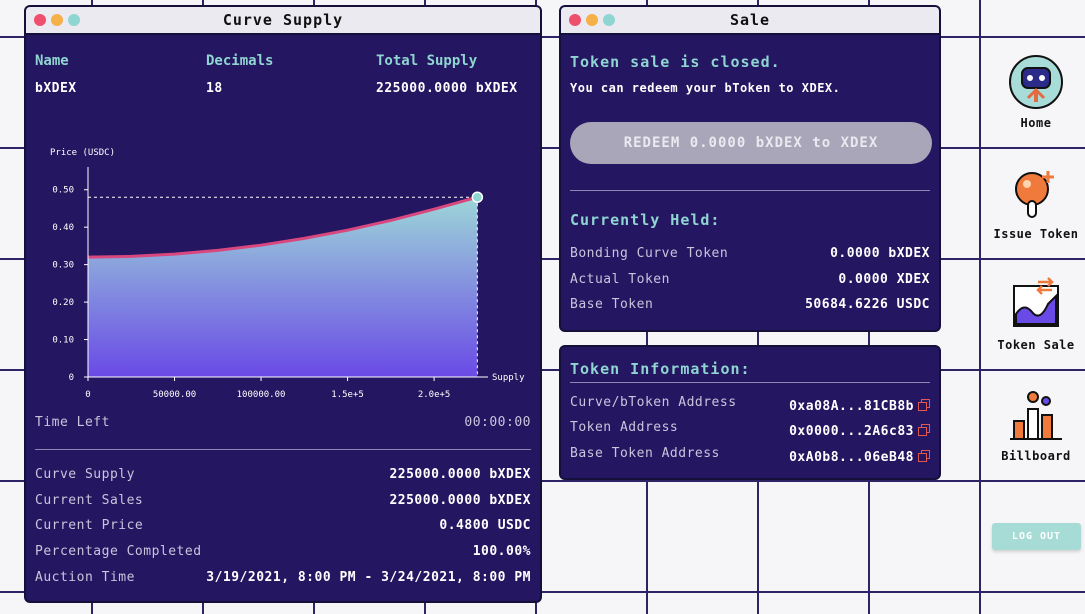 Image resolution: width=1085 pixels, height=614 pixels. Describe the element at coordinates (283, 287) in the screenshot. I see `curve-area` at that location.